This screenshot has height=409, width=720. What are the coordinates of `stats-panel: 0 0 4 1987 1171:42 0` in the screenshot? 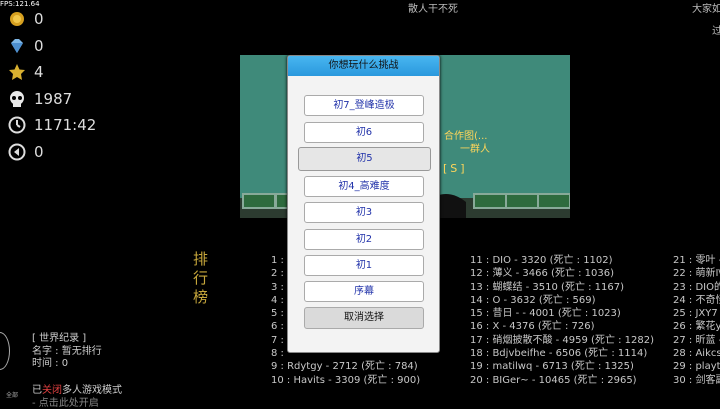 It's located at (51, 85).